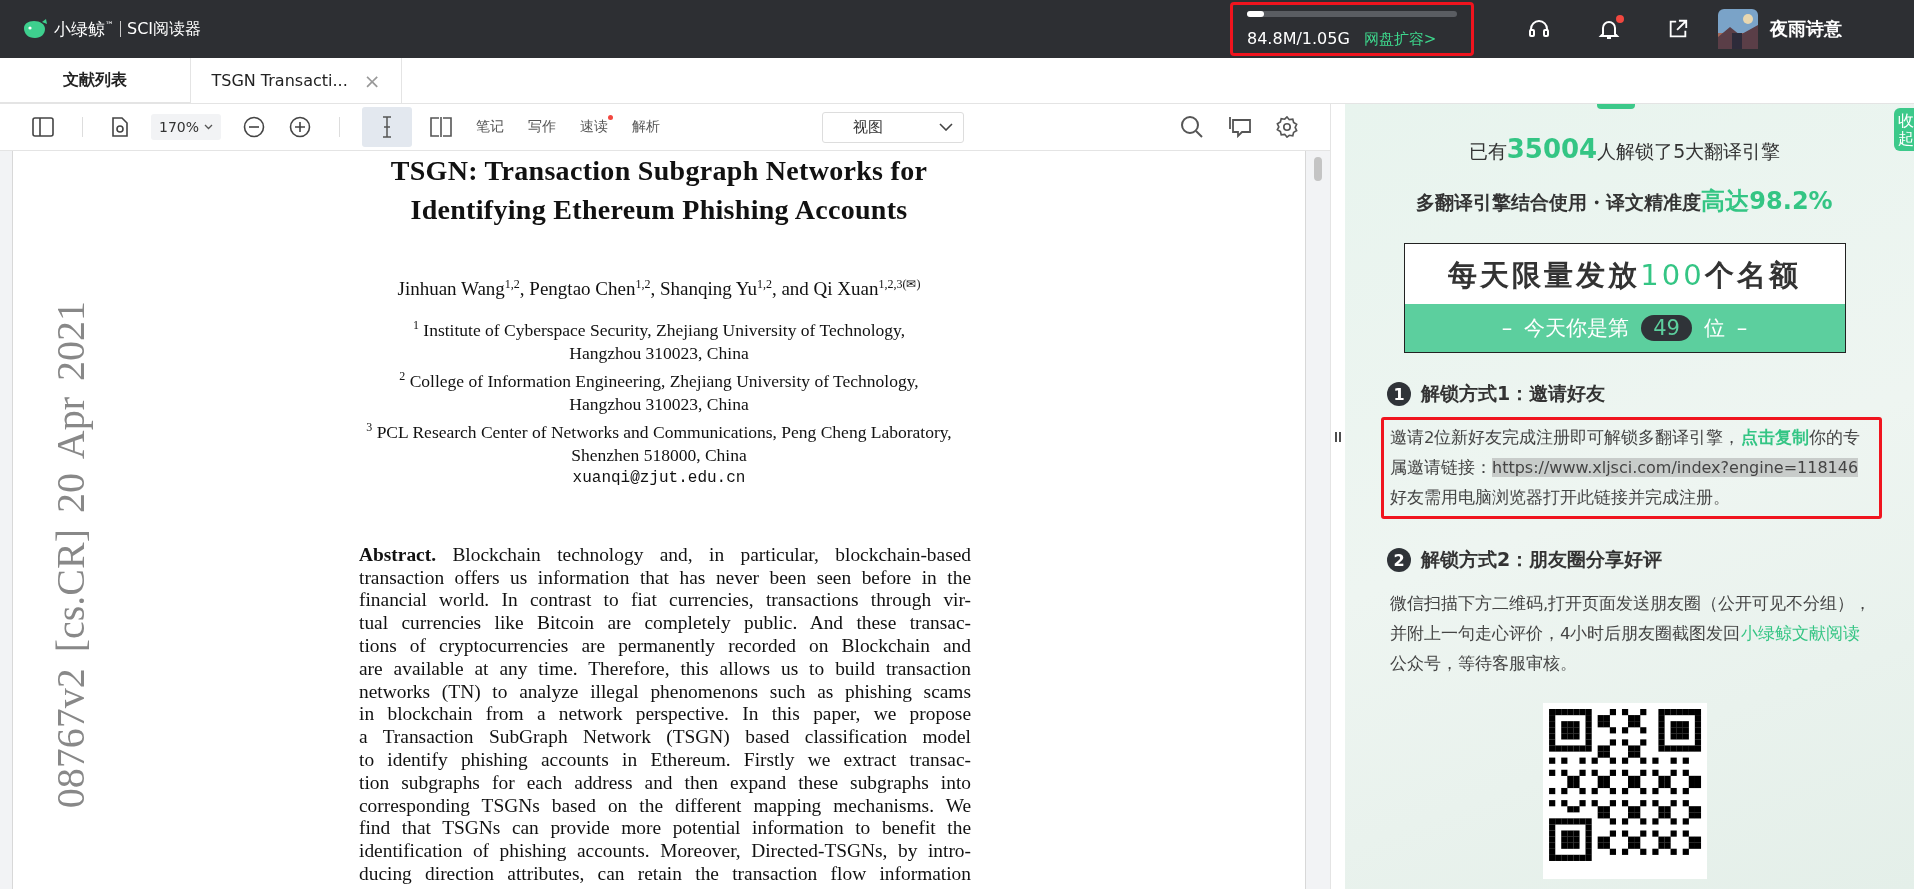 The image size is (1914, 889). Describe the element at coordinates (490, 127) in the screenshot. I see `toolbar-tab: 笔记` at that location.